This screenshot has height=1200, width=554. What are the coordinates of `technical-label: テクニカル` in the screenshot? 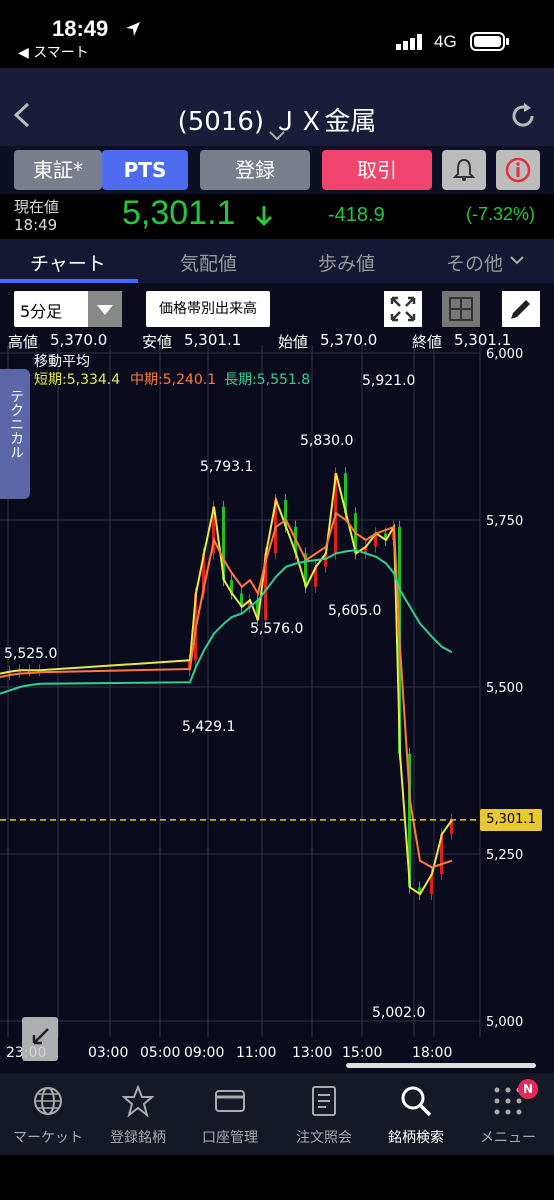 It's located at (16, 424).